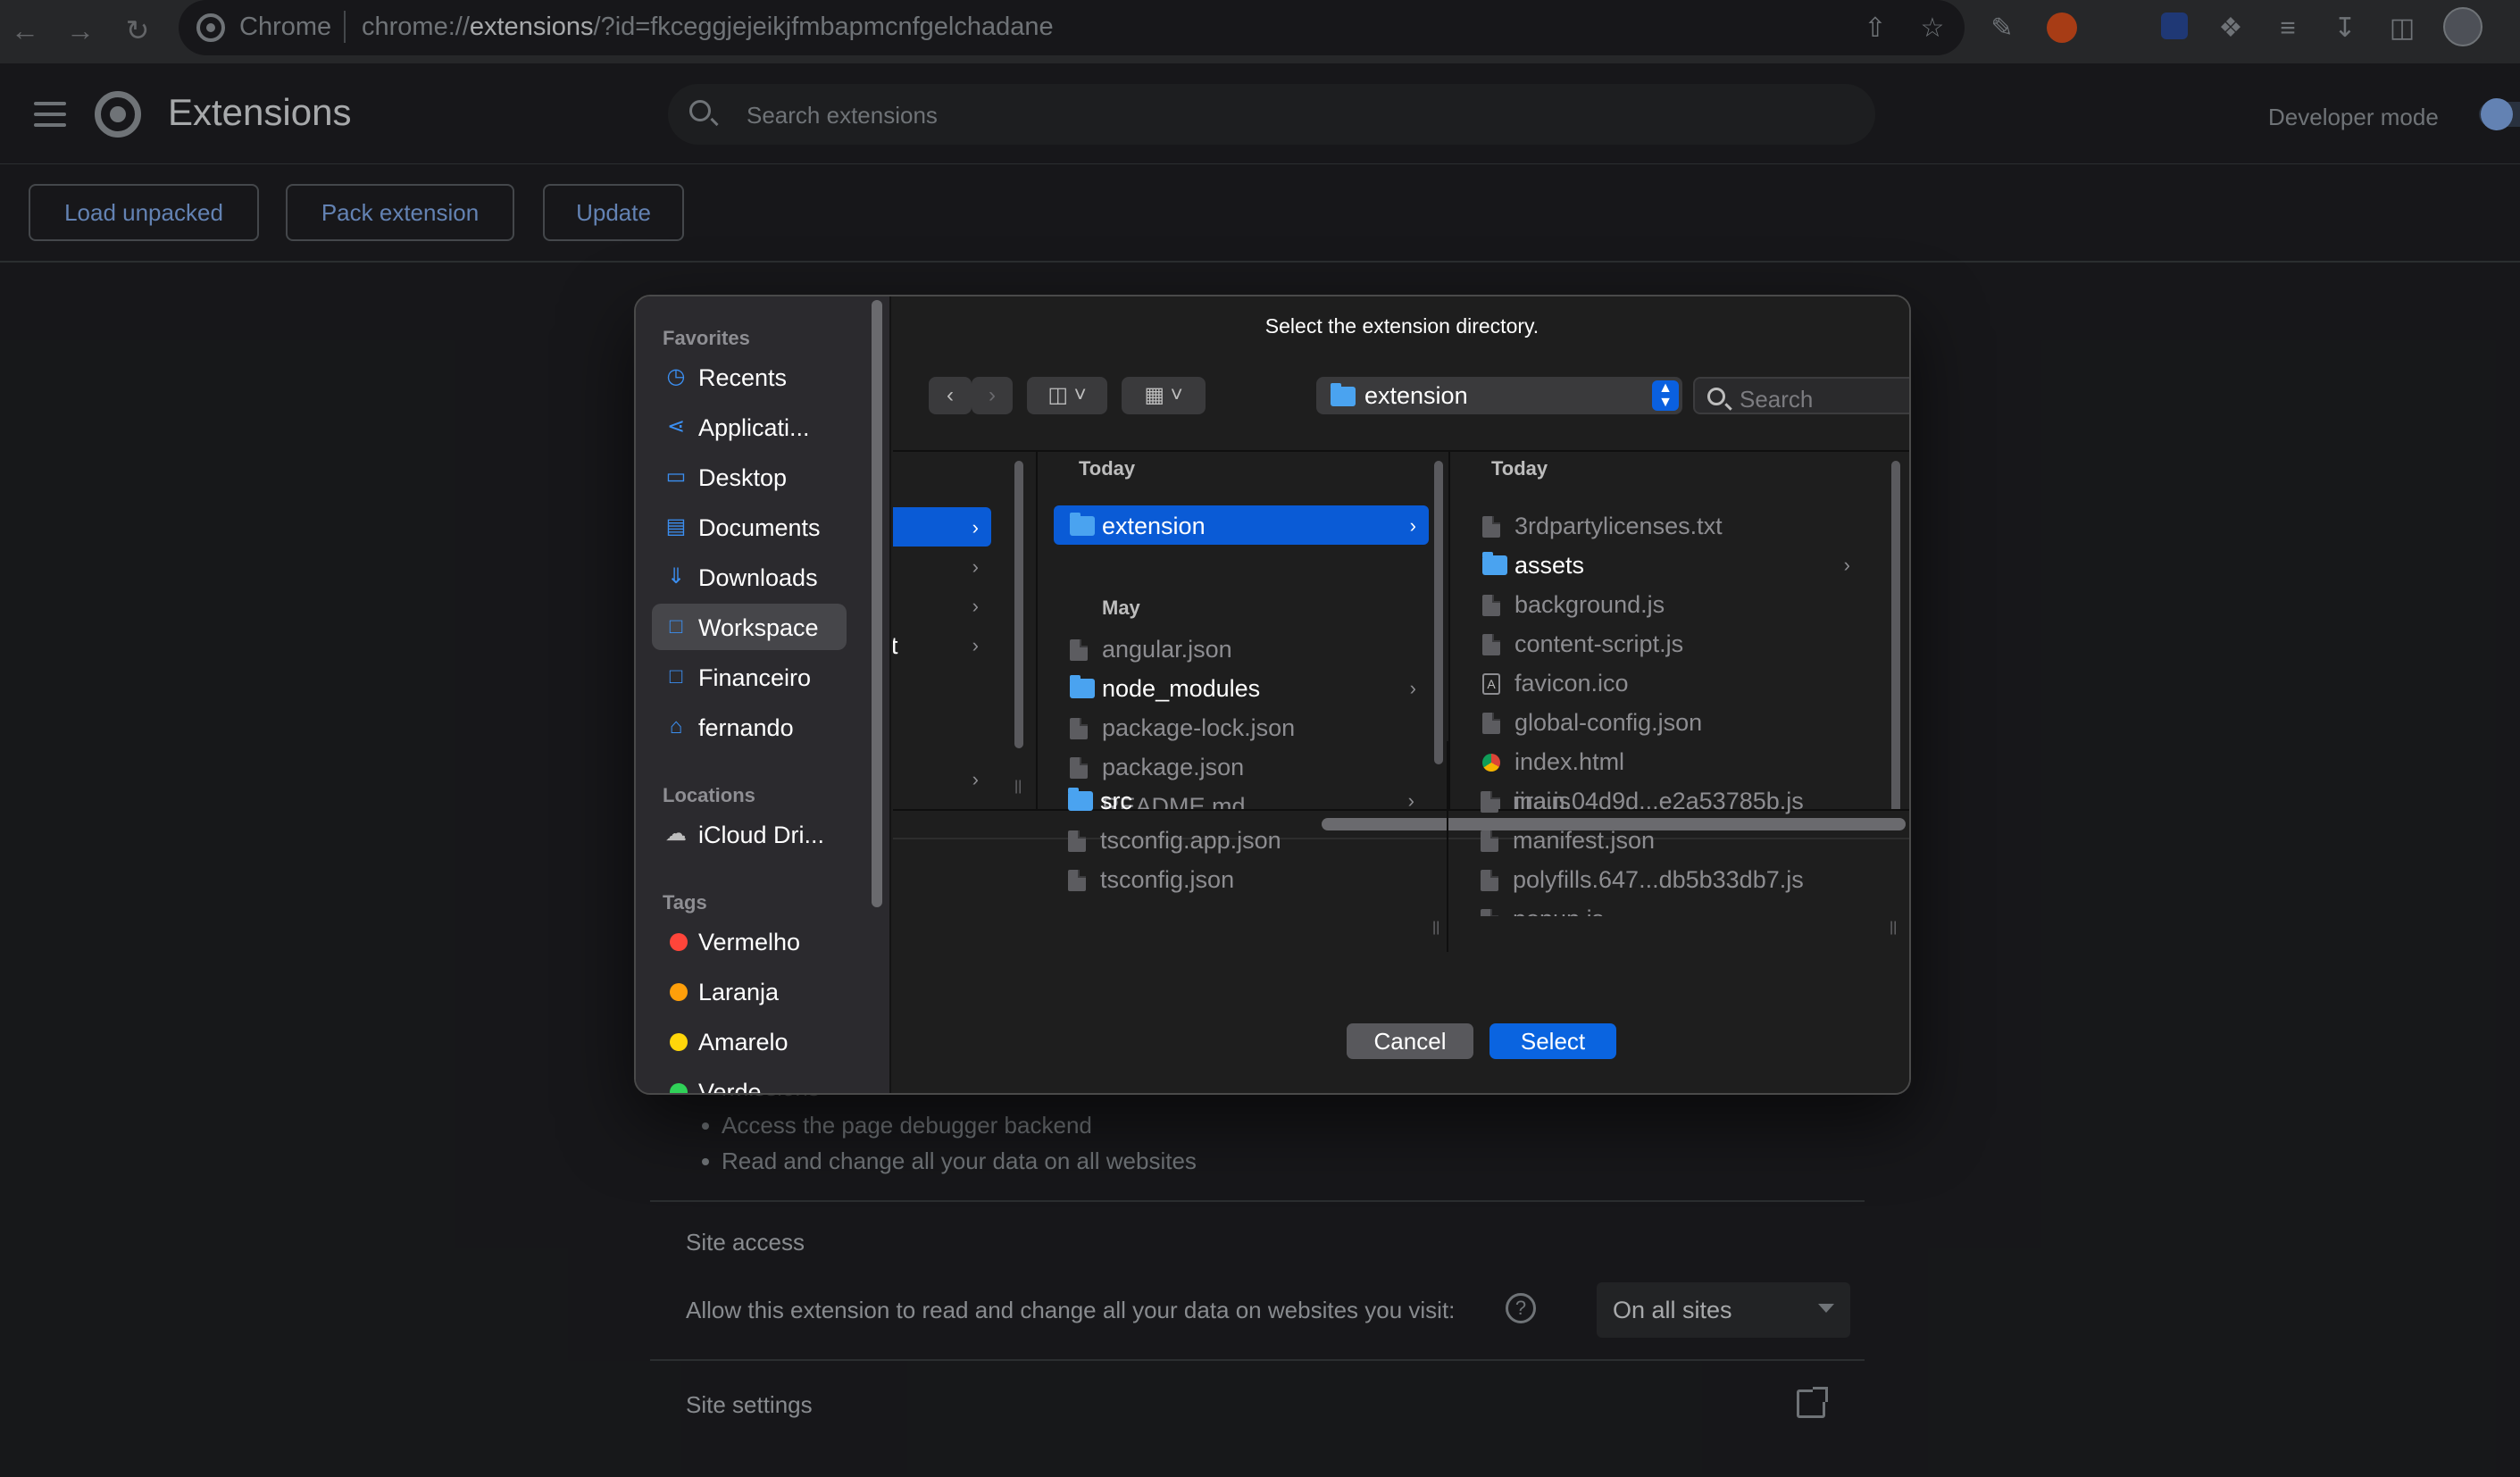 This screenshot has height=1477, width=2520. I want to click on list-item-partial: popup.js, so click(1662, 907).